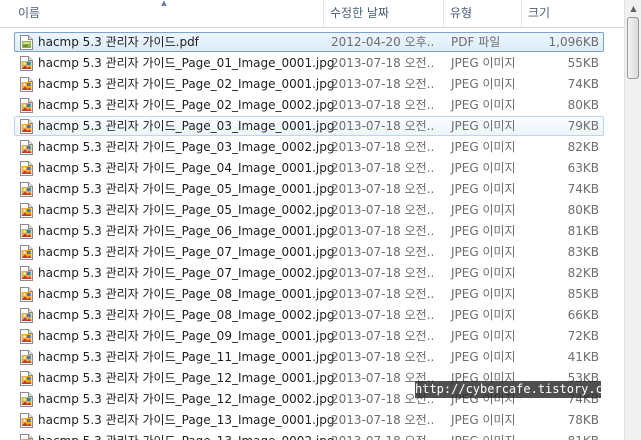 The image size is (641, 440). What do you see at coordinates (633, 8) in the screenshot?
I see `scroll-up-icon: ▲` at bounding box center [633, 8].